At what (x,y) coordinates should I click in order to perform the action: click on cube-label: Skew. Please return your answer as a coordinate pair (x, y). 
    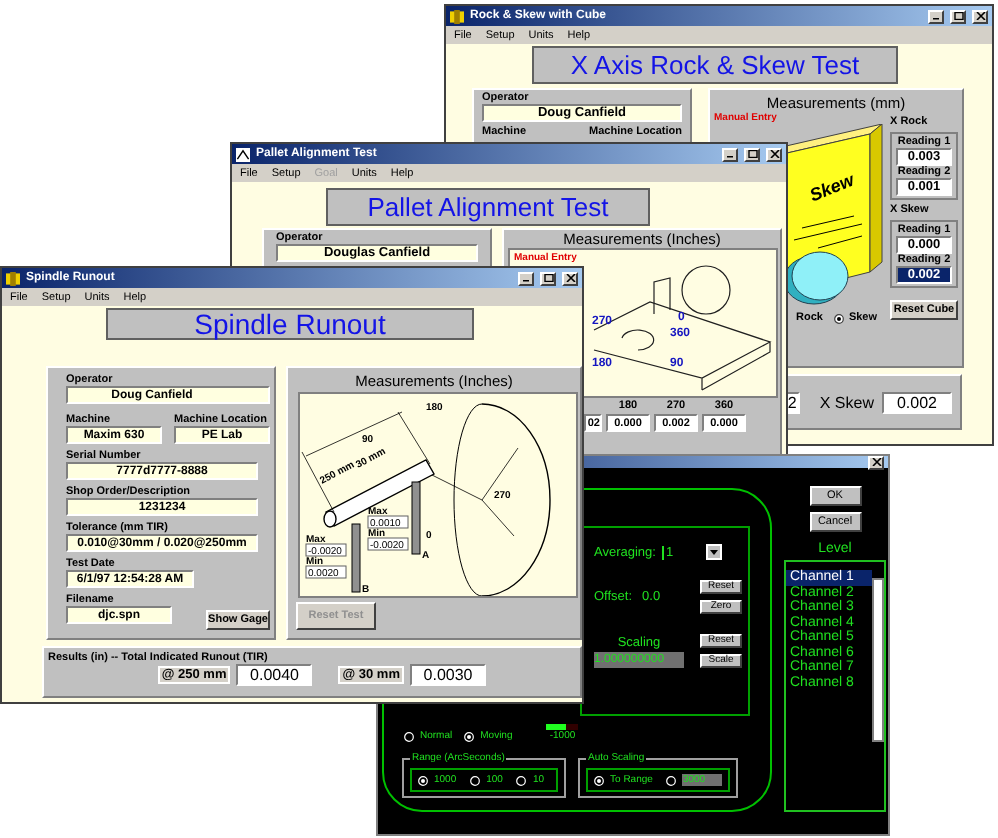
    Looking at the image, I should click on (831, 187).